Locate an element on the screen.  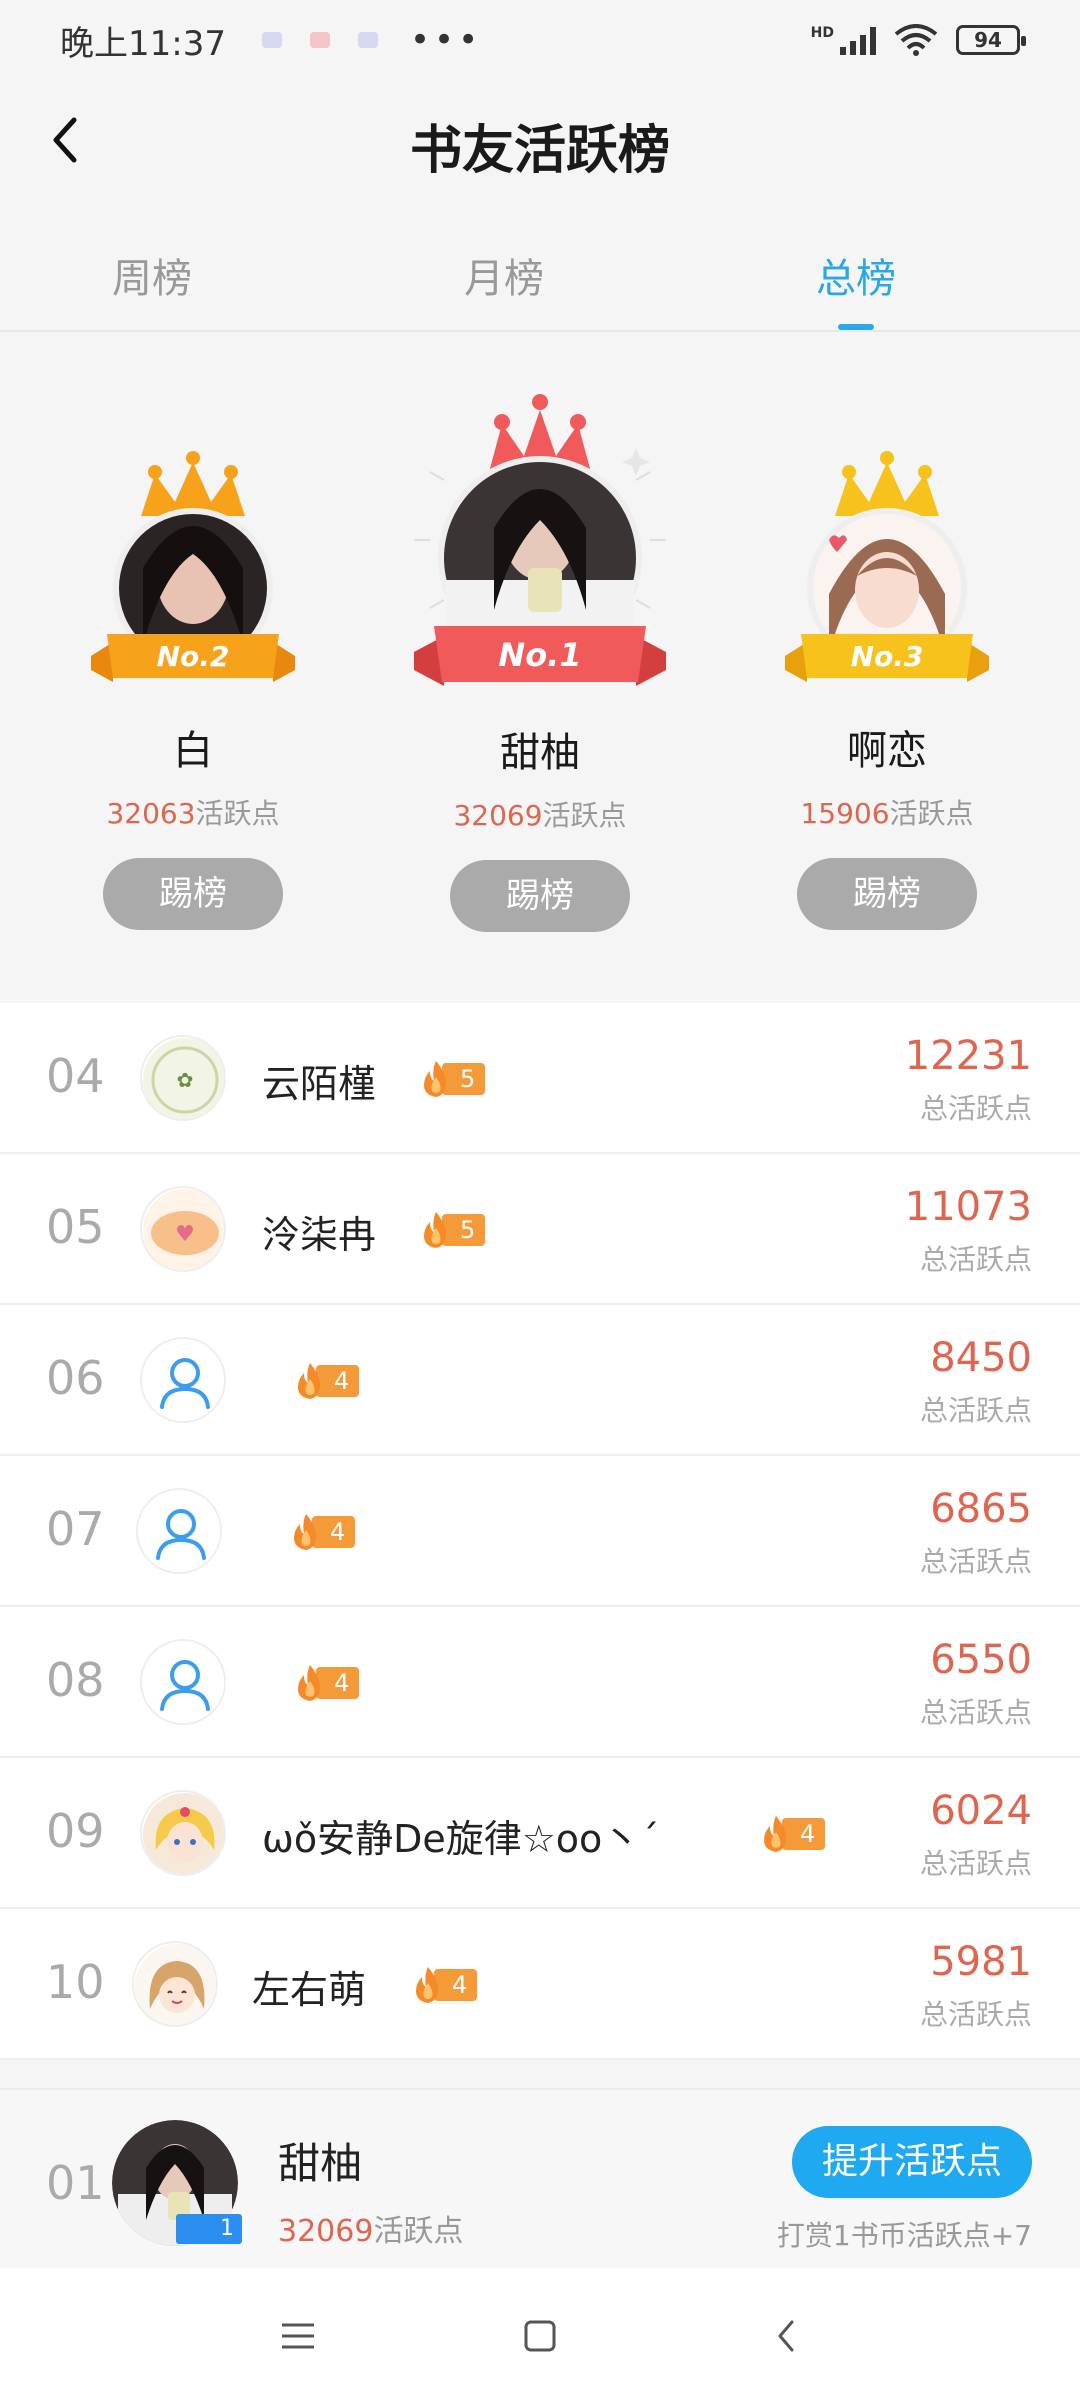
crown-avatar-first: No.1 is located at coordinates (540, 540).